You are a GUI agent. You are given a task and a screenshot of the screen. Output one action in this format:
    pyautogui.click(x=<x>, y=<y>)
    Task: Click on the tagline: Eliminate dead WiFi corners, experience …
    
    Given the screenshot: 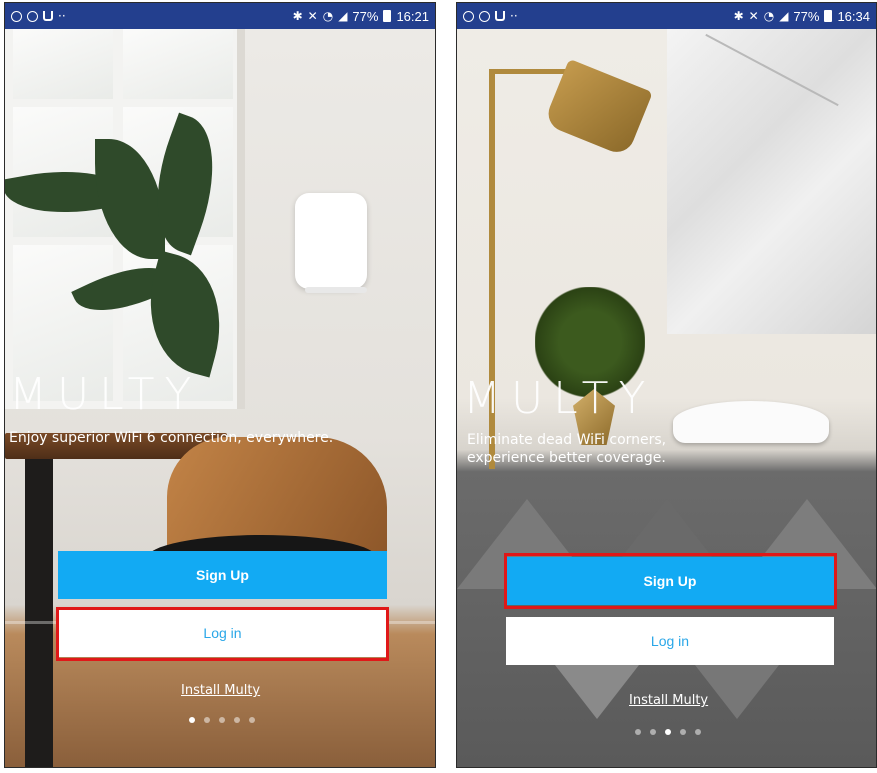 What is the action you would take?
    pyautogui.click(x=567, y=449)
    